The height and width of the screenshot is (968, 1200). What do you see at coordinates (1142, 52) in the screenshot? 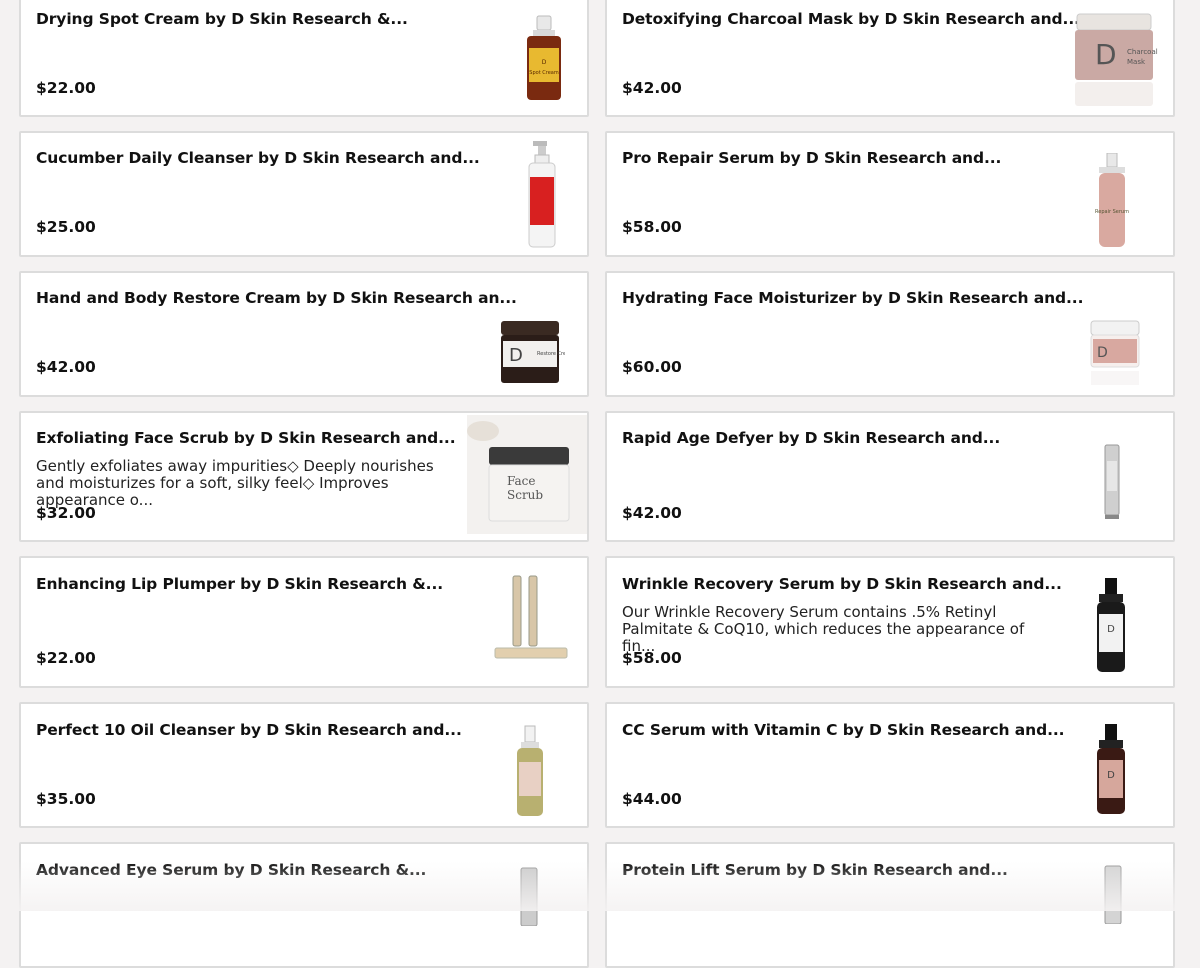
I see `svg-text: Charcoal` at bounding box center [1142, 52].